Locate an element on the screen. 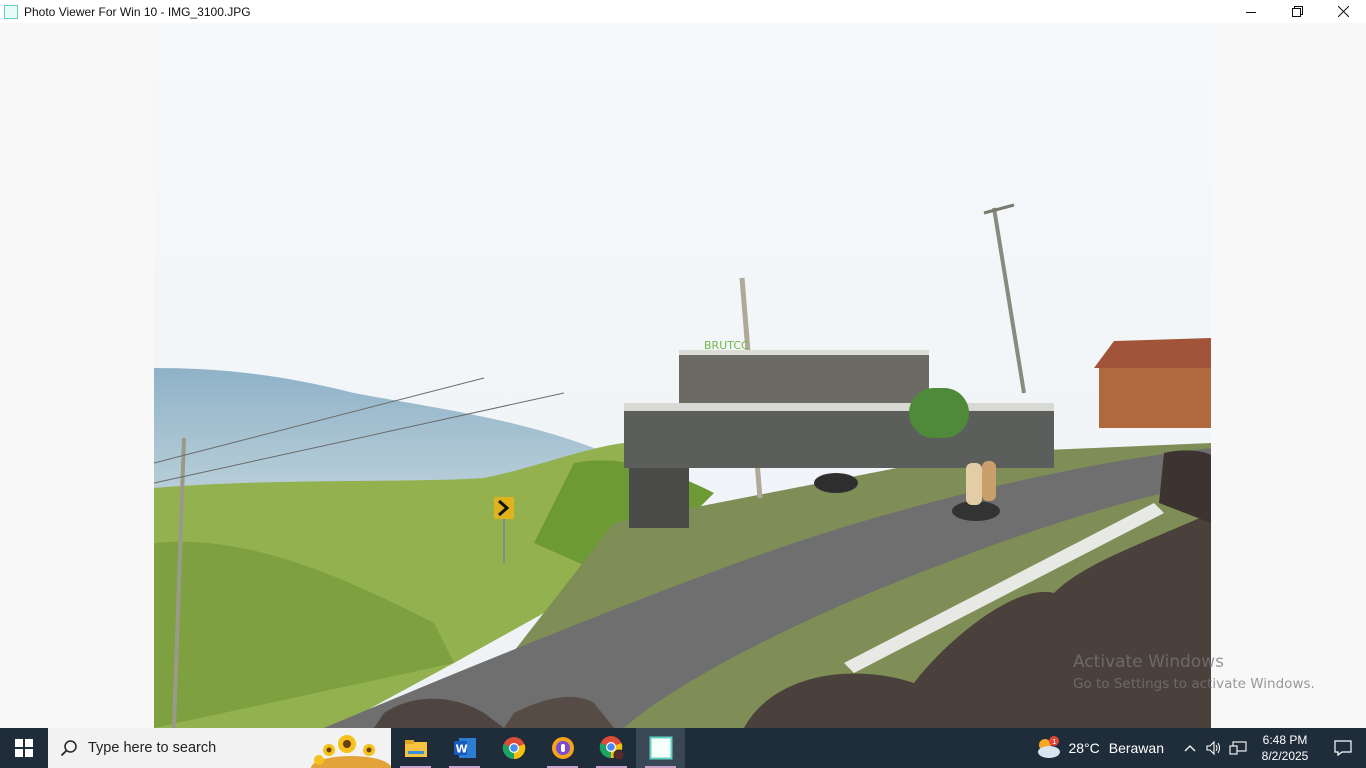 The width and height of the screenshot is (1366, 768). notification-button is located at coordinates (1343, 748).